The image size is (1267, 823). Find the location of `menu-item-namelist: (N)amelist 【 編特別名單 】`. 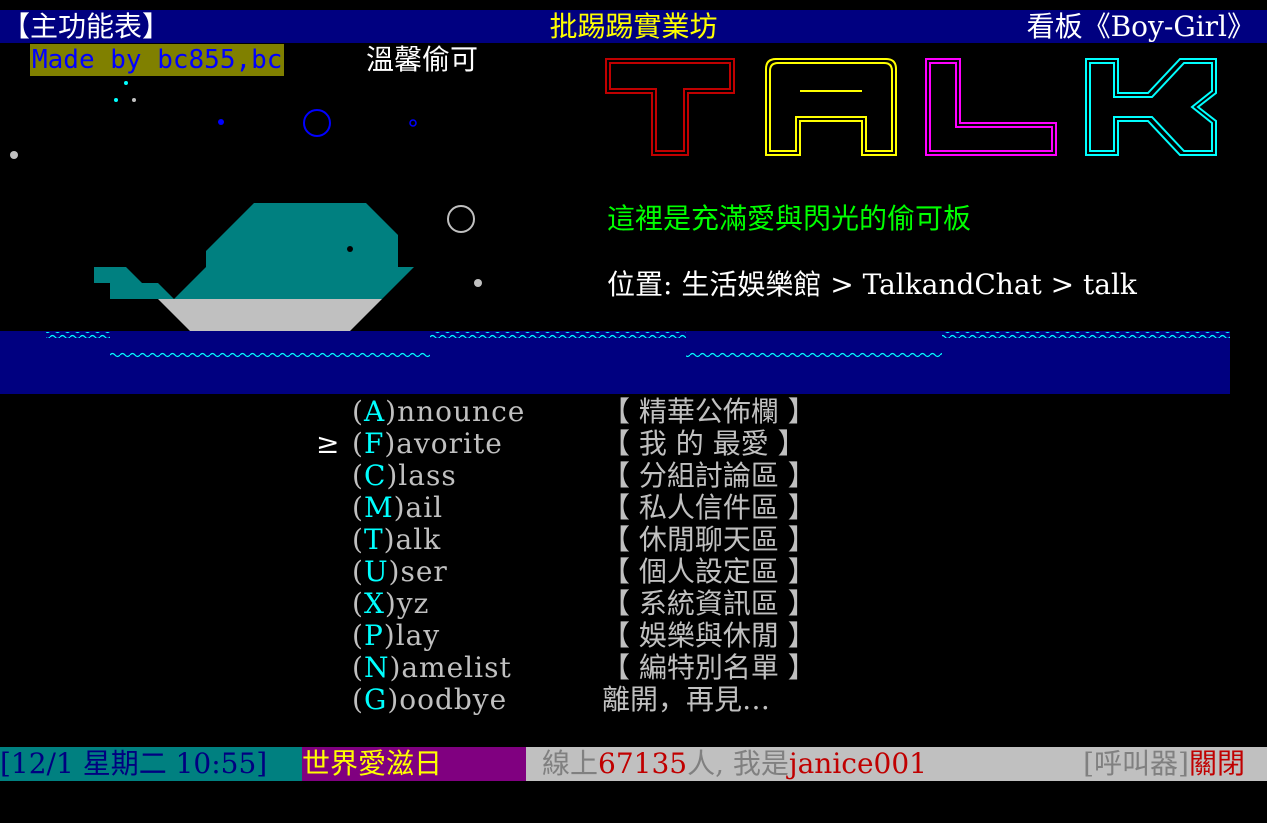

menu-item-namelist: (N)amelist 【 編特別名單 】 is located at coordinates (633, 668).